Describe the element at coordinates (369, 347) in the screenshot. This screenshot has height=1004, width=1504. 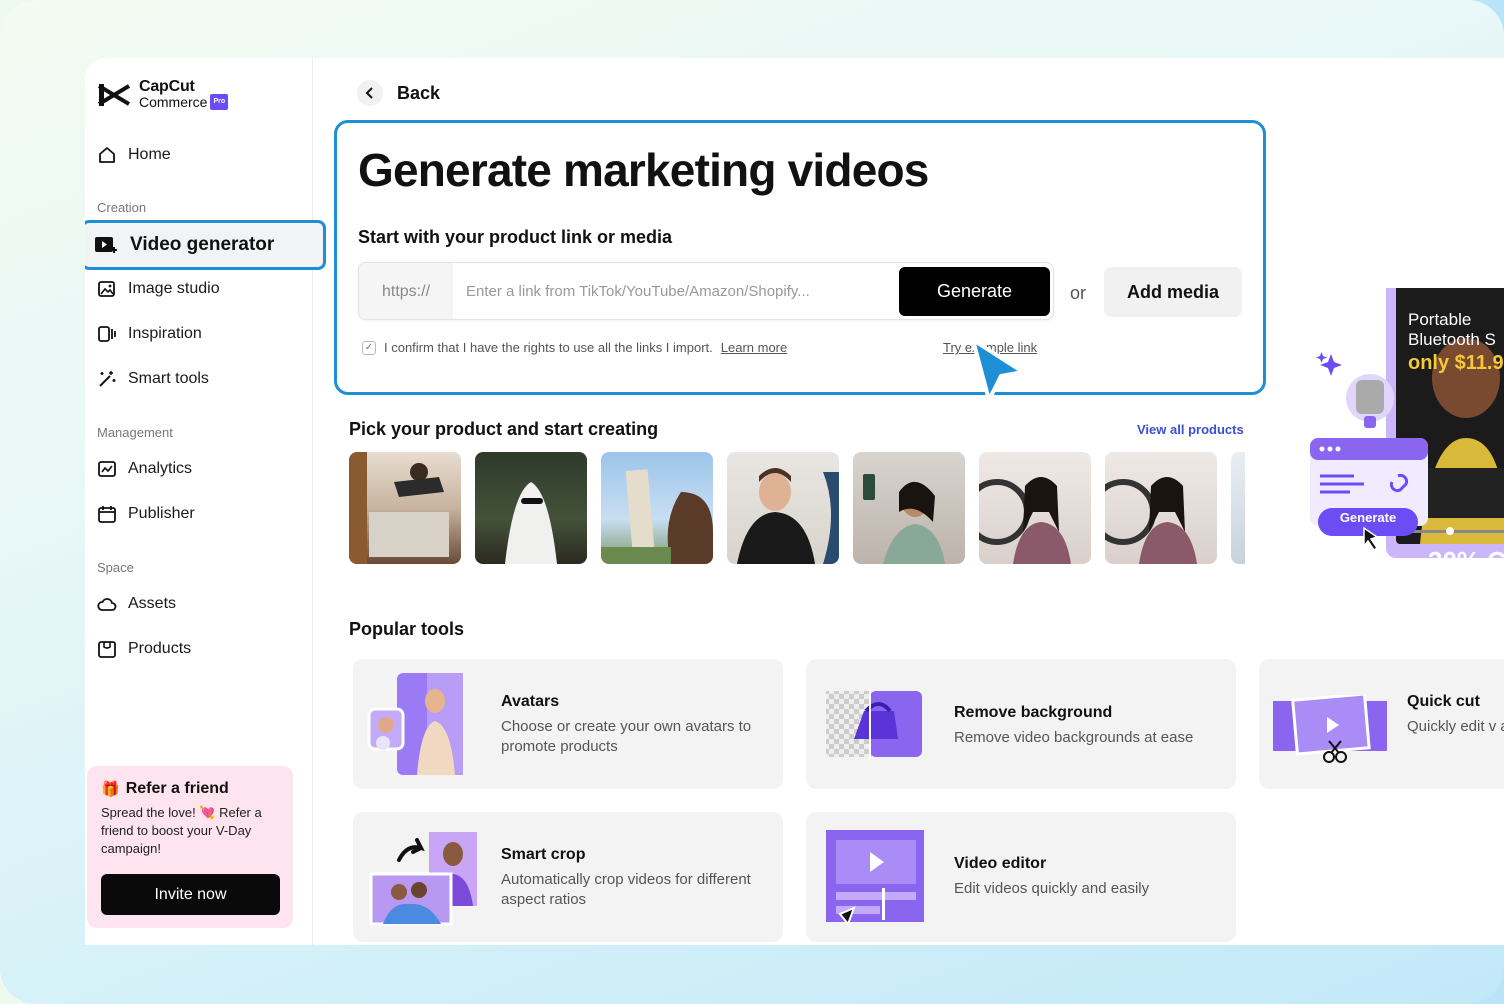
I see `rights-checkbox: ✓` at that location.